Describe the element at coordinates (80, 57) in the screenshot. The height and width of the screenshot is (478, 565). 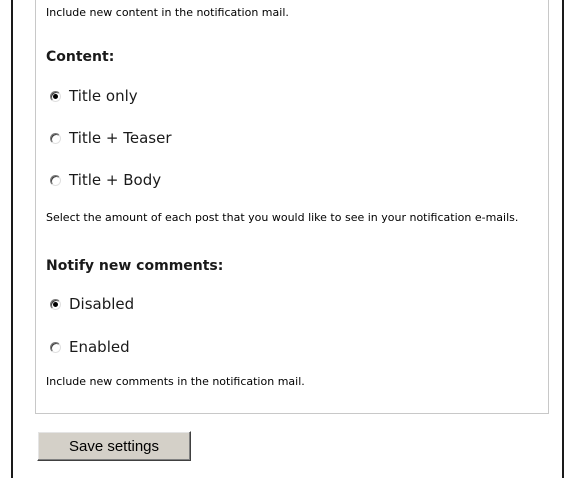
I see `content-heading: Content:` at that location.